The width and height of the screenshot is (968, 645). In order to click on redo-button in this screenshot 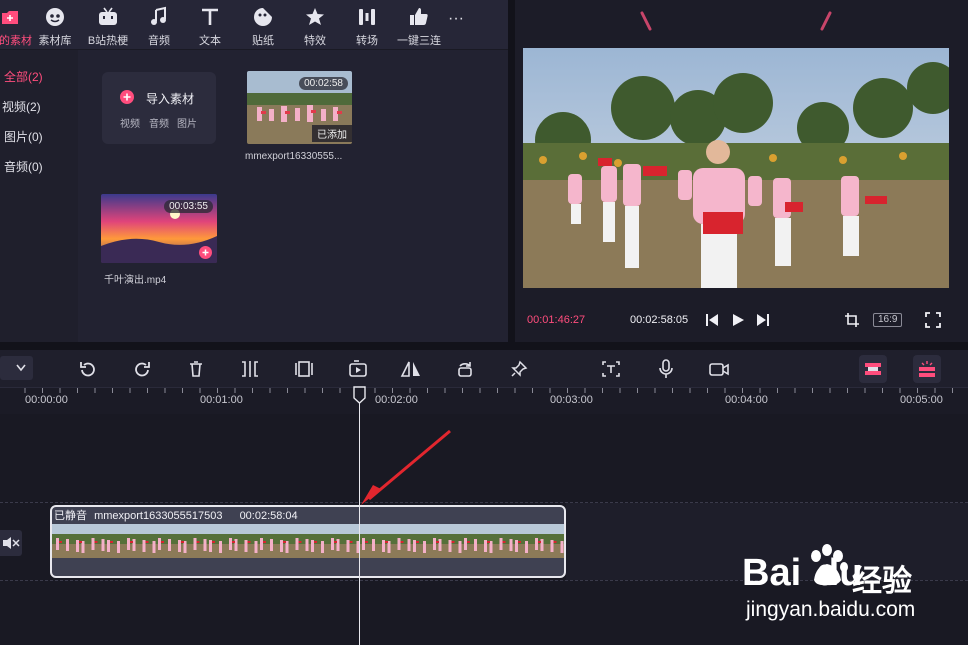, I will do `click(142, 369)`.